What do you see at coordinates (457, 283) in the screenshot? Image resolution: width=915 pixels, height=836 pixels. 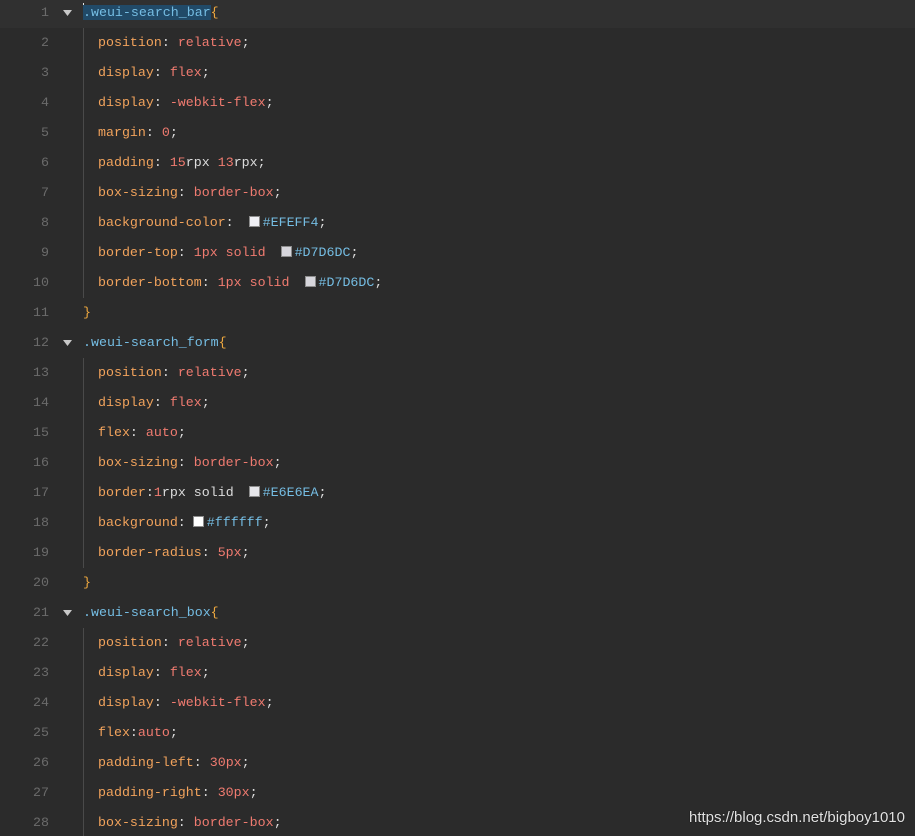 I see `code-line: 10 border-bottom: 1px solid #D7D6DC;` at bounding box center [457, 283].